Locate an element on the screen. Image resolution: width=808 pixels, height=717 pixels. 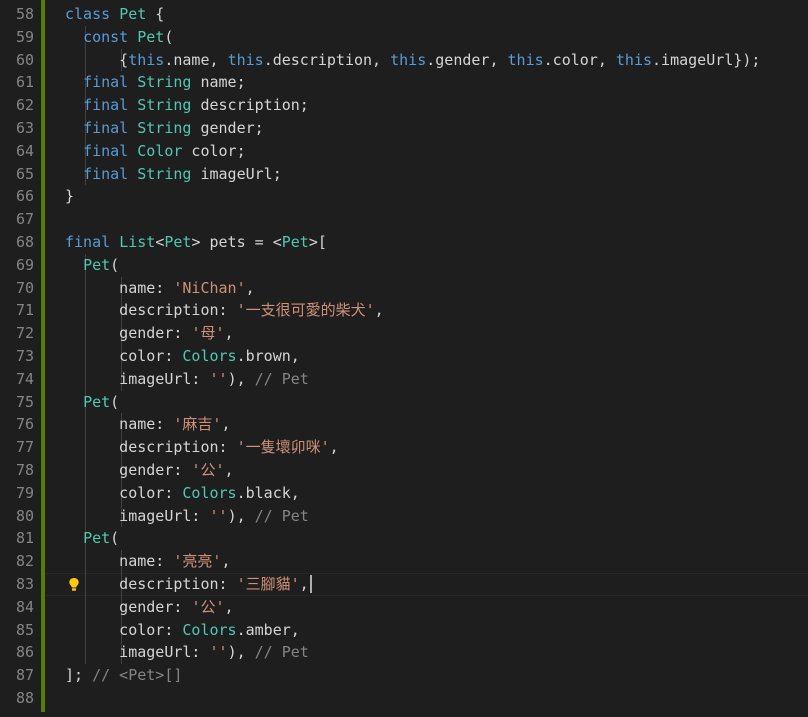
code-token: '一支很可愛的柴犬' is located at coordinates (305, 310).